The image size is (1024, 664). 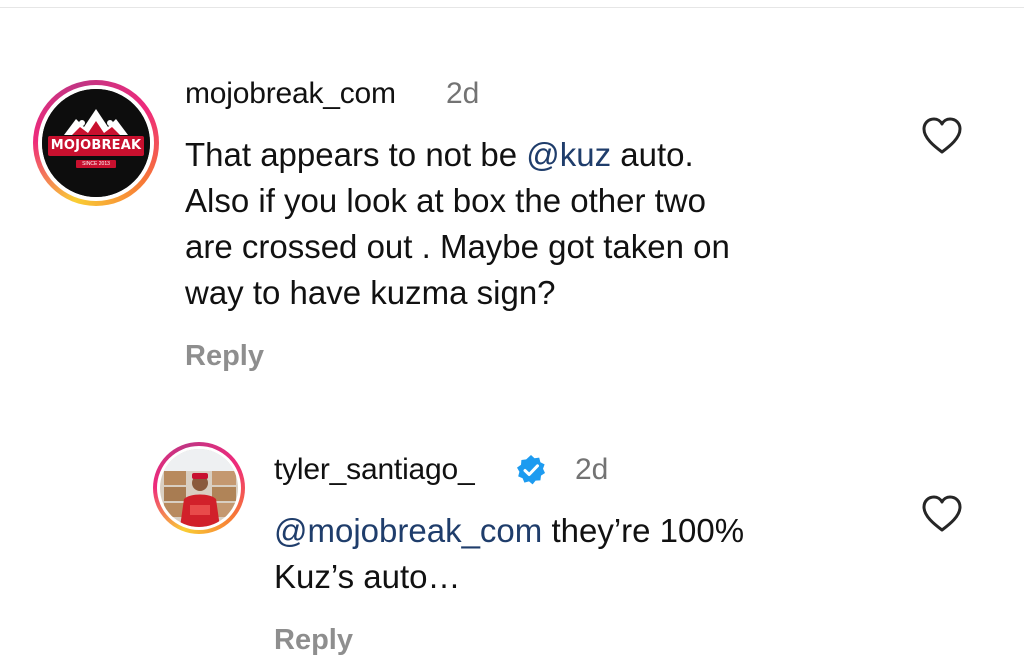 I want to click on comment-line: @mojobreak_com they’re 100%, so click(x=509, y=531).